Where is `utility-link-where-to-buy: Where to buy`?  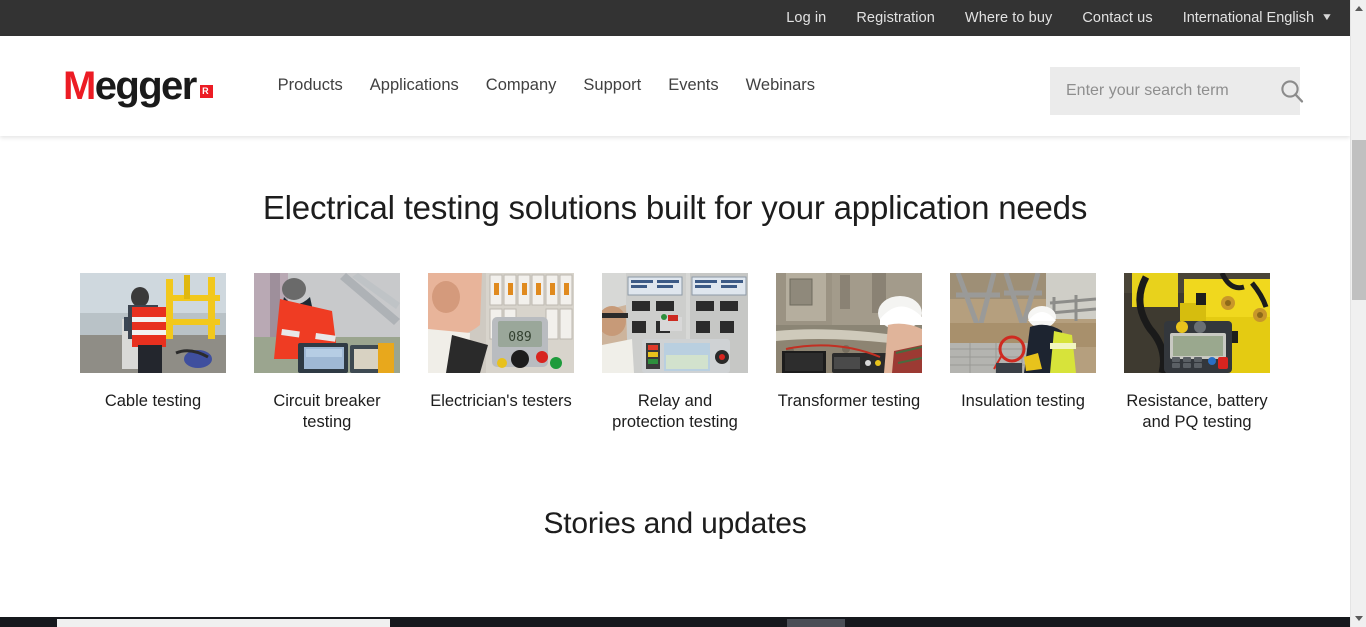 utility-link-where-to-buy: Where to buy is located at coordinates (1008, 18).